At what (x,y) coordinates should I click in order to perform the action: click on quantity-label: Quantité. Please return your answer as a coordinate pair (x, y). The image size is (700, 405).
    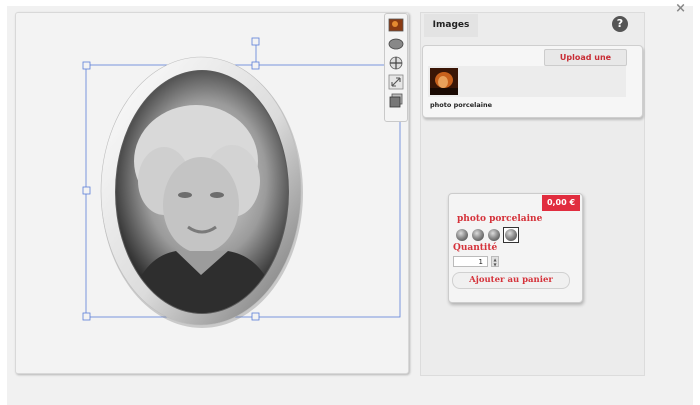
    Looking at the image, I should click on (475, 248).